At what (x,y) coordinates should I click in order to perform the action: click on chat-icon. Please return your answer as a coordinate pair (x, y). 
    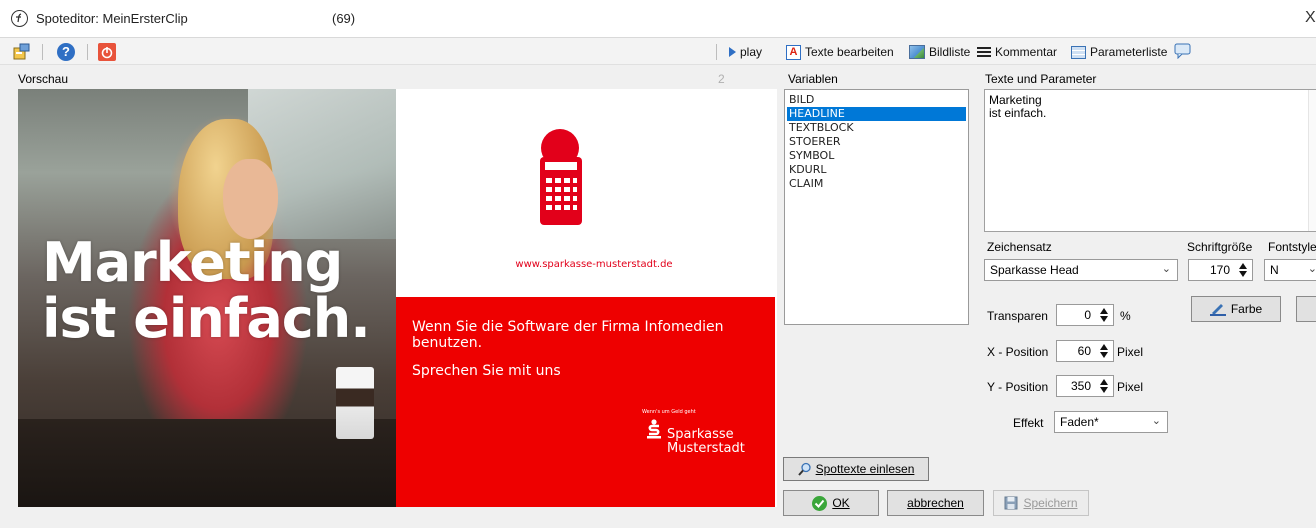
    Looking at the image, I should click on (1183, 51).